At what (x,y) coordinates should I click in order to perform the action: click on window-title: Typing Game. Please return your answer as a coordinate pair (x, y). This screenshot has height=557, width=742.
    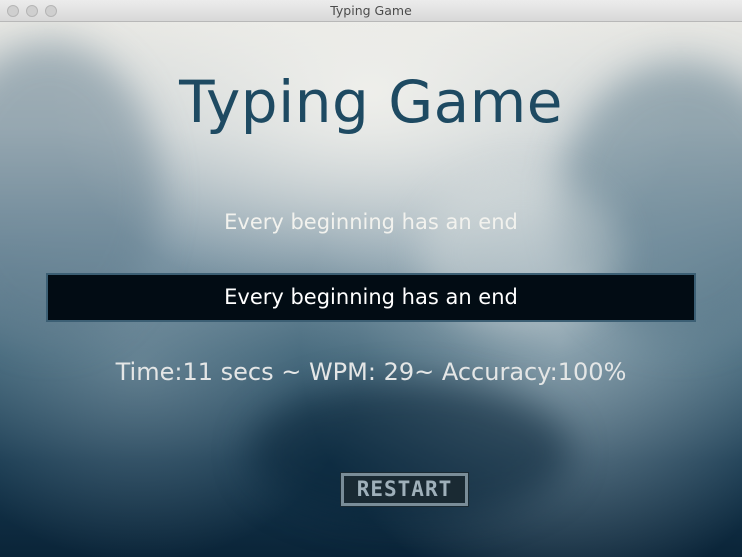
    Looking at the image, I should click on (371, 10).